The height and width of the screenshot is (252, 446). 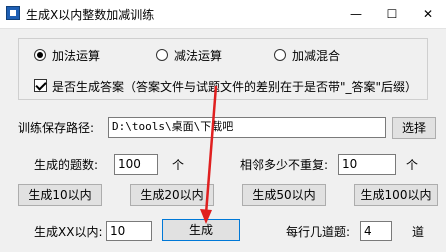 What do you see at coordinates (40, 85) in the screenshot?
I see `generate-answer-checkbox` at bounding box center [40, 85].